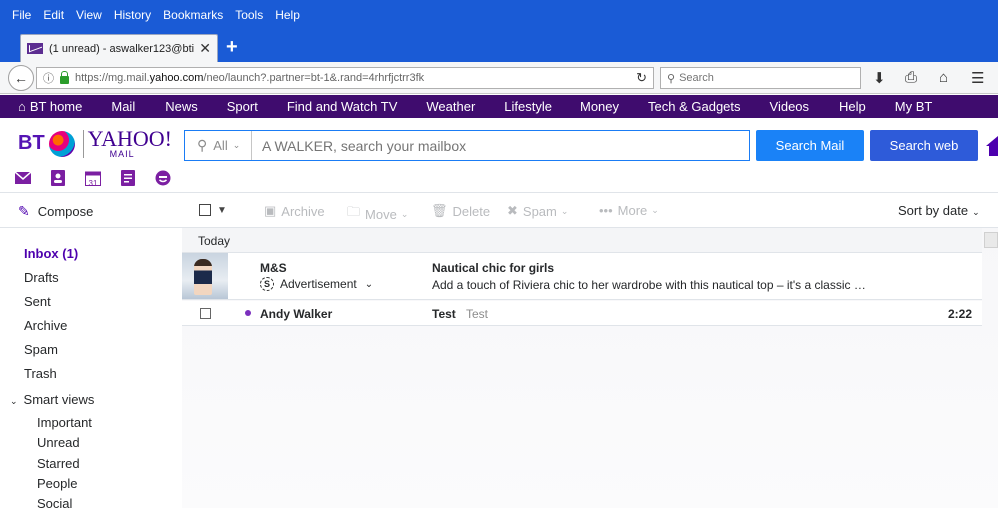  What do you see at coordinates (181, 106) in the screenshot?
I see `bt-nav-news: News` at bounding box center [181, 106].